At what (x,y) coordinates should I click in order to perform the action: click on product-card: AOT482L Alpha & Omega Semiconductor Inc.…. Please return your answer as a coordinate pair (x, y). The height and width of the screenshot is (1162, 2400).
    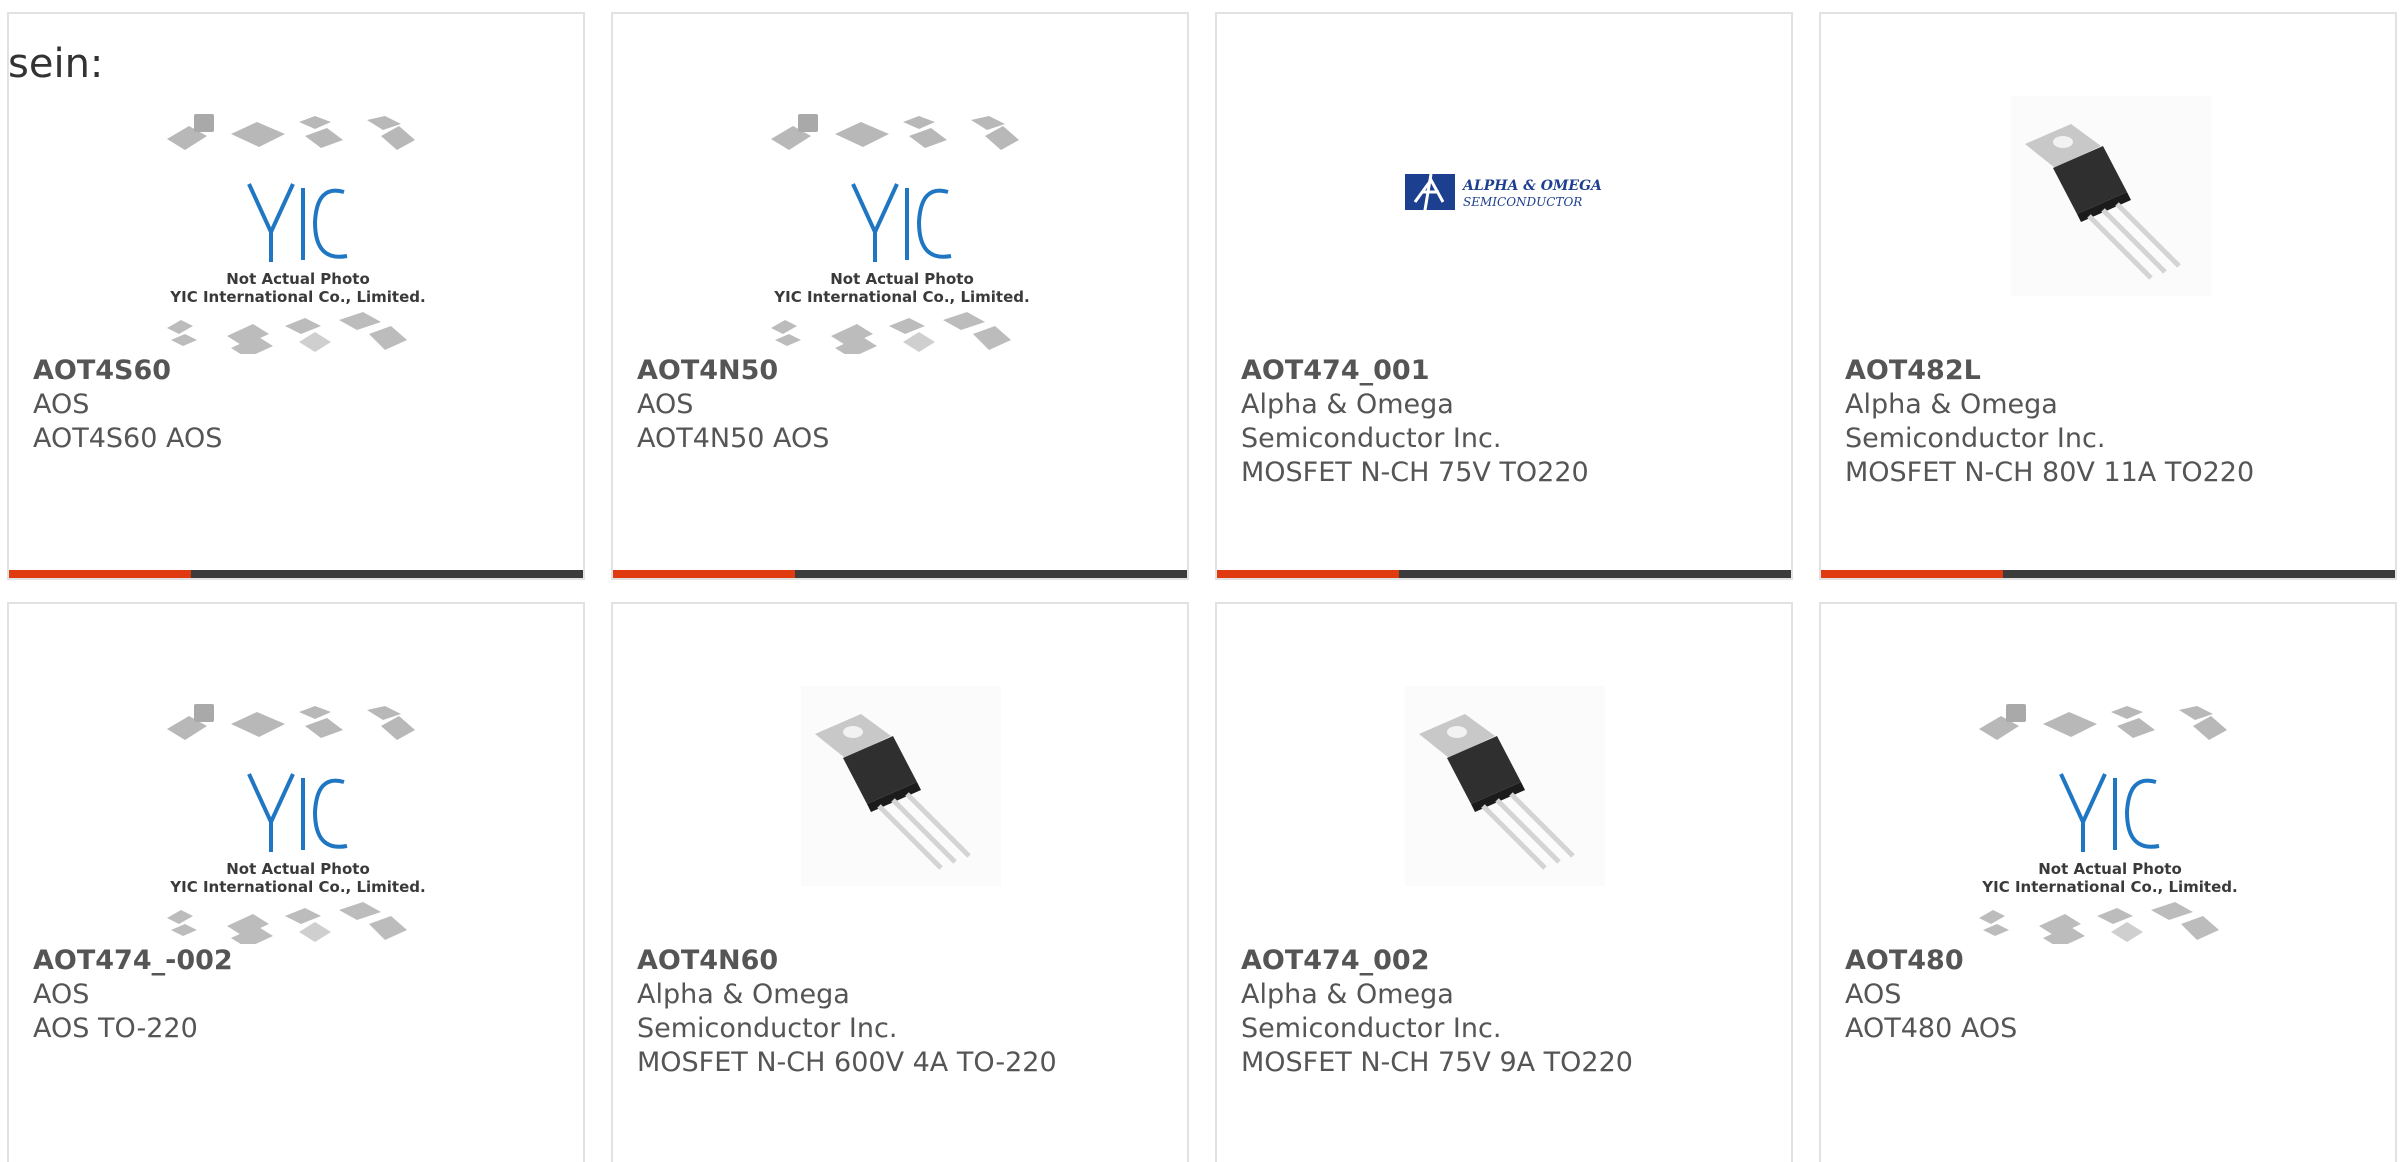
    Looking at the image, I should click on (2108, 296).